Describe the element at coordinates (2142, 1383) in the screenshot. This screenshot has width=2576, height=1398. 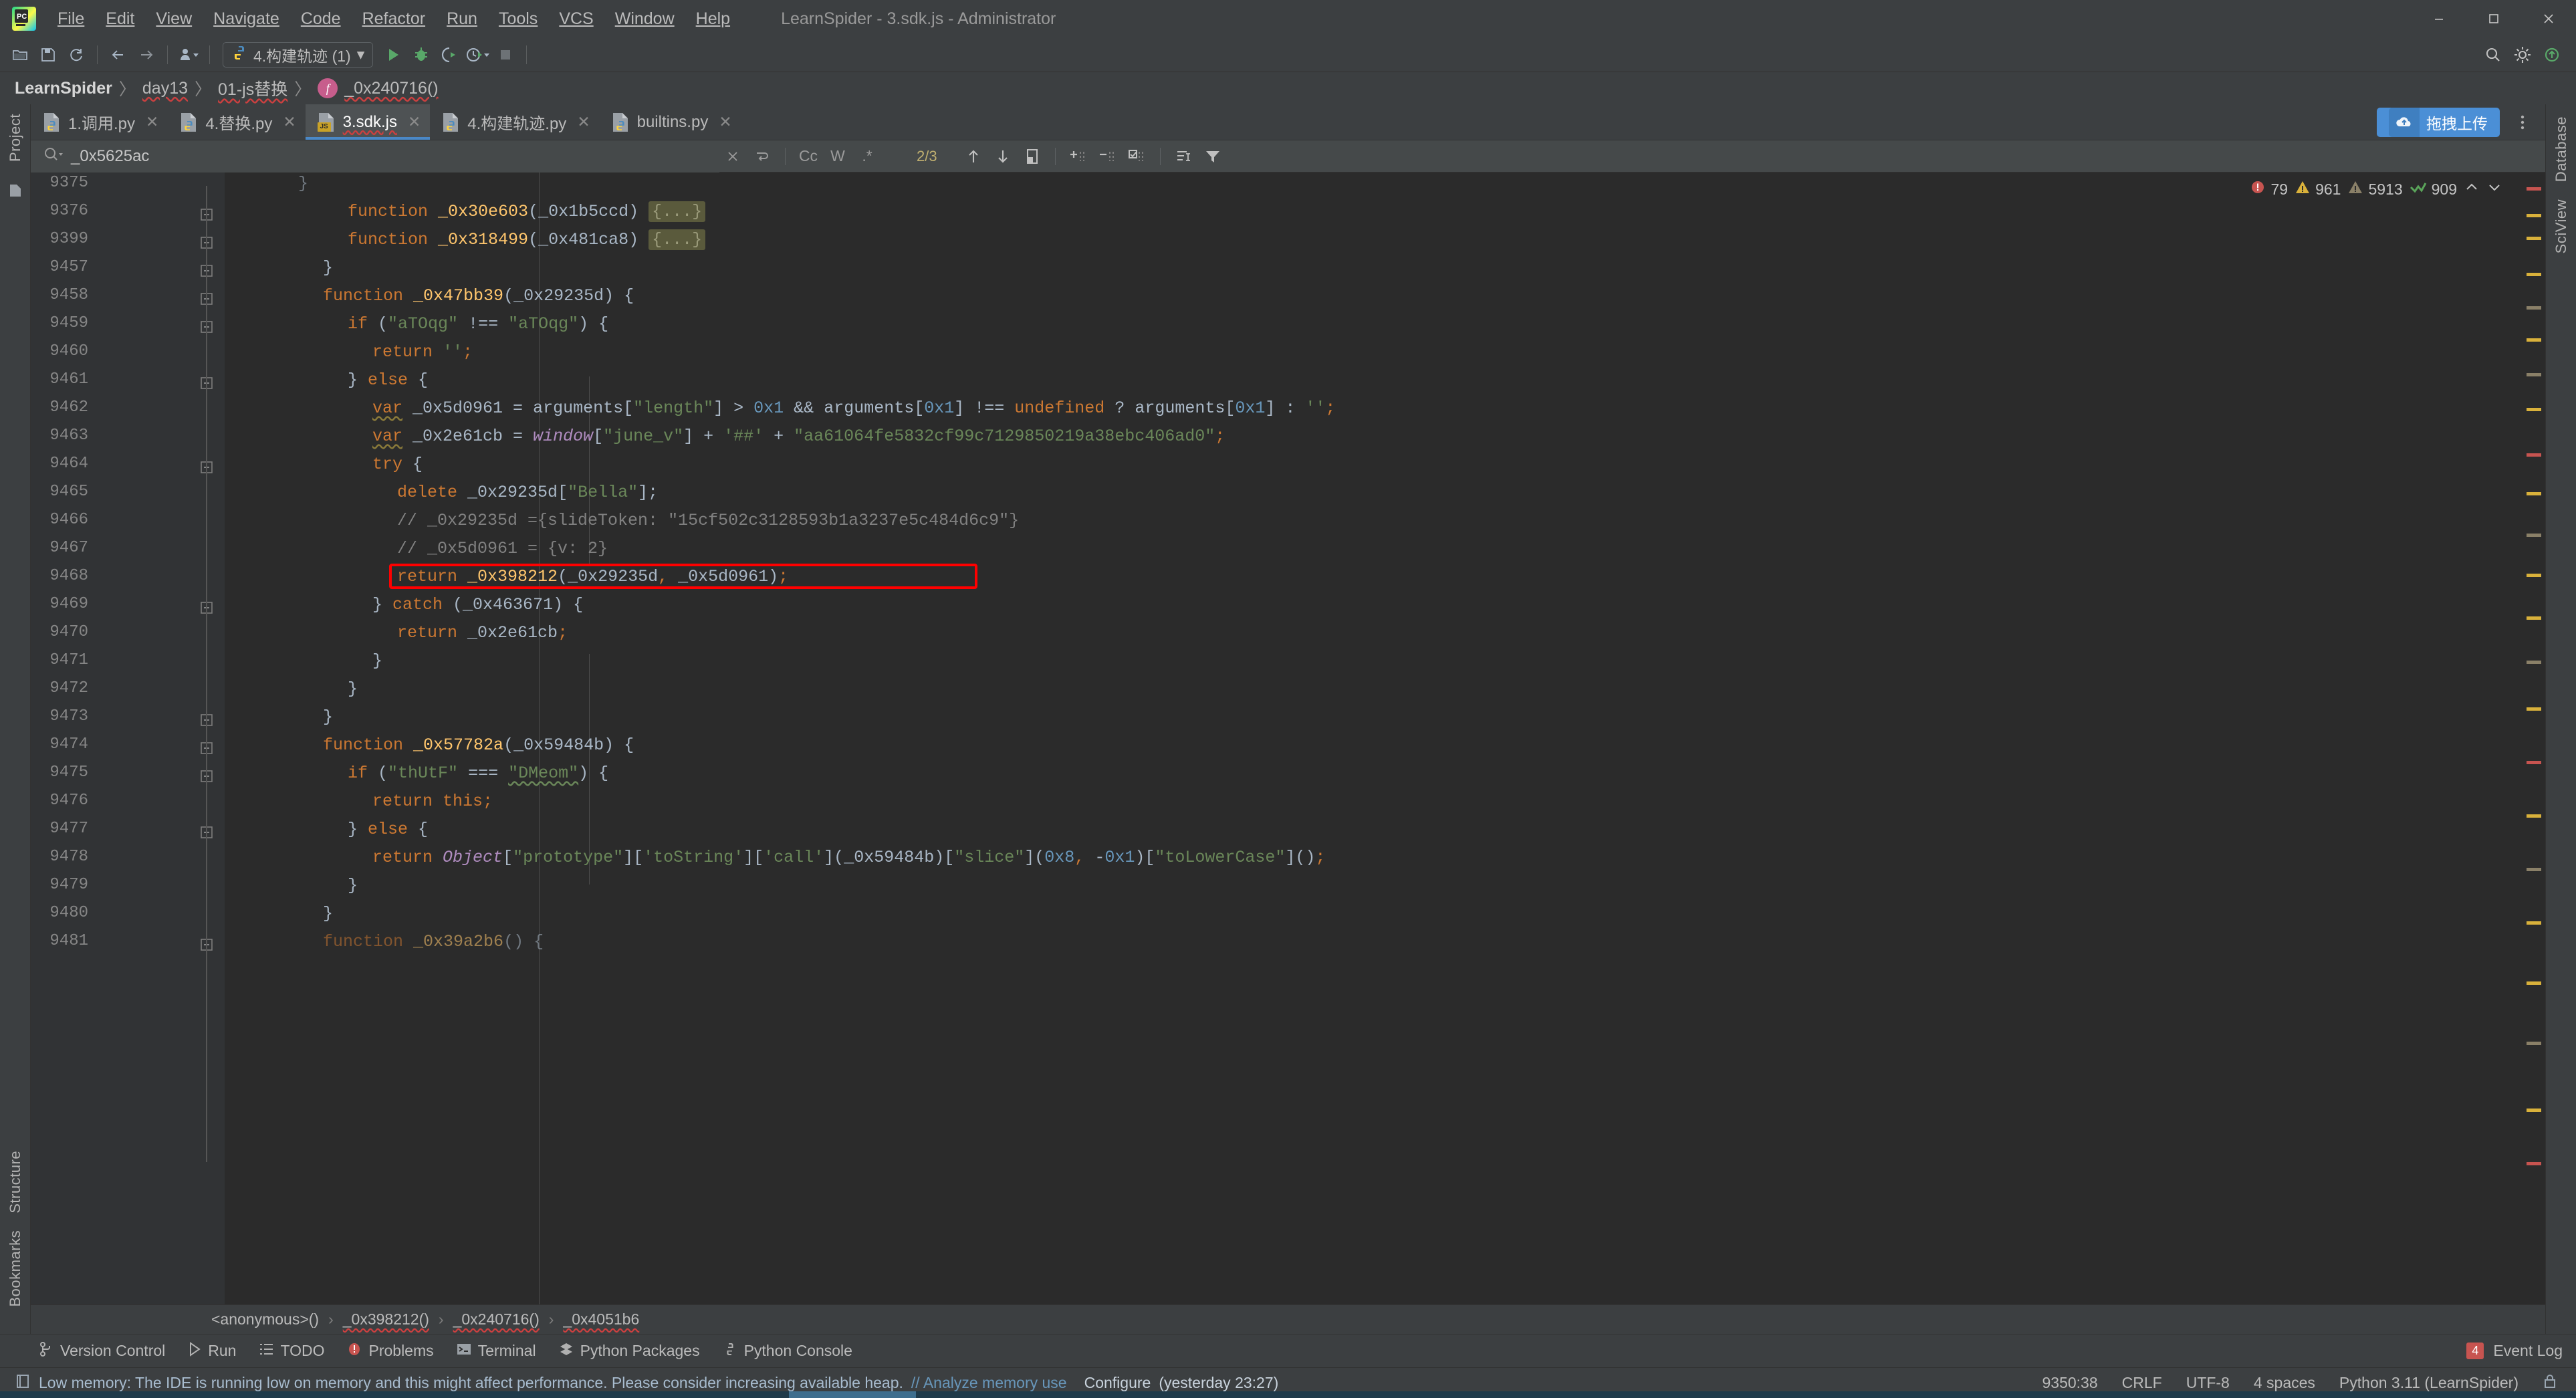
I see `line-separator: CRLF` at that location.